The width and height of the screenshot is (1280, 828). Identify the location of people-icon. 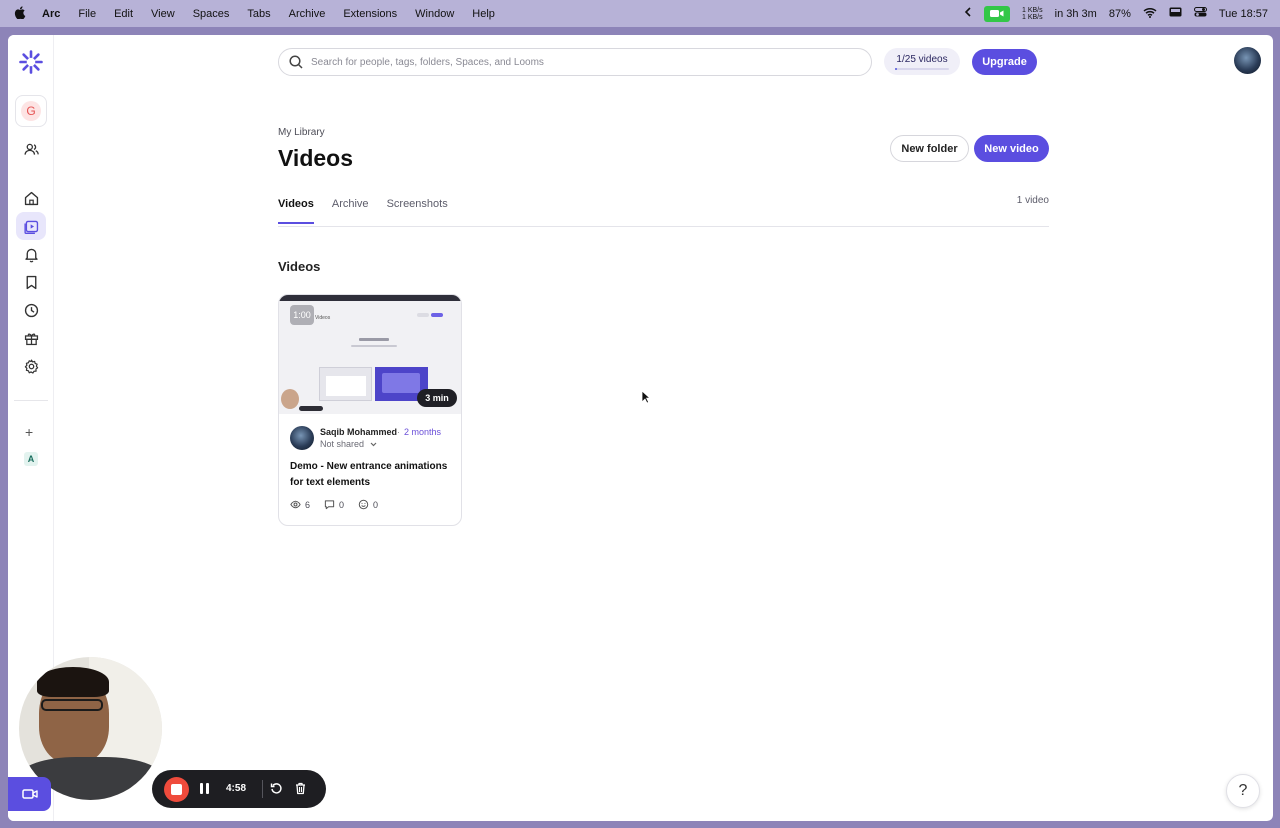
(31, 149).